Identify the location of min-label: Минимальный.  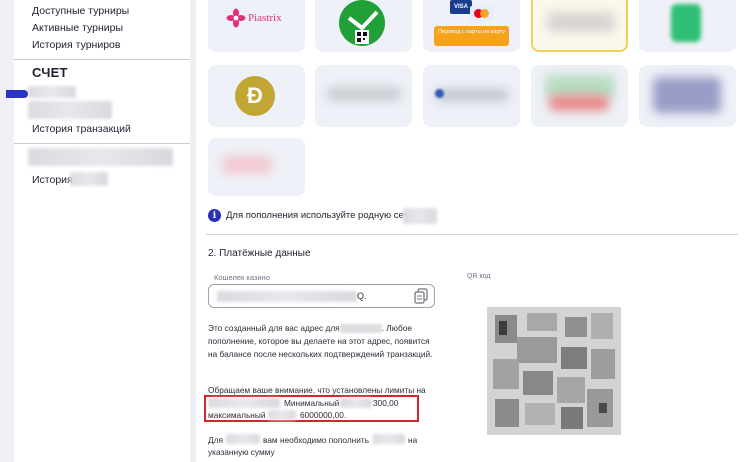
(312, 403).